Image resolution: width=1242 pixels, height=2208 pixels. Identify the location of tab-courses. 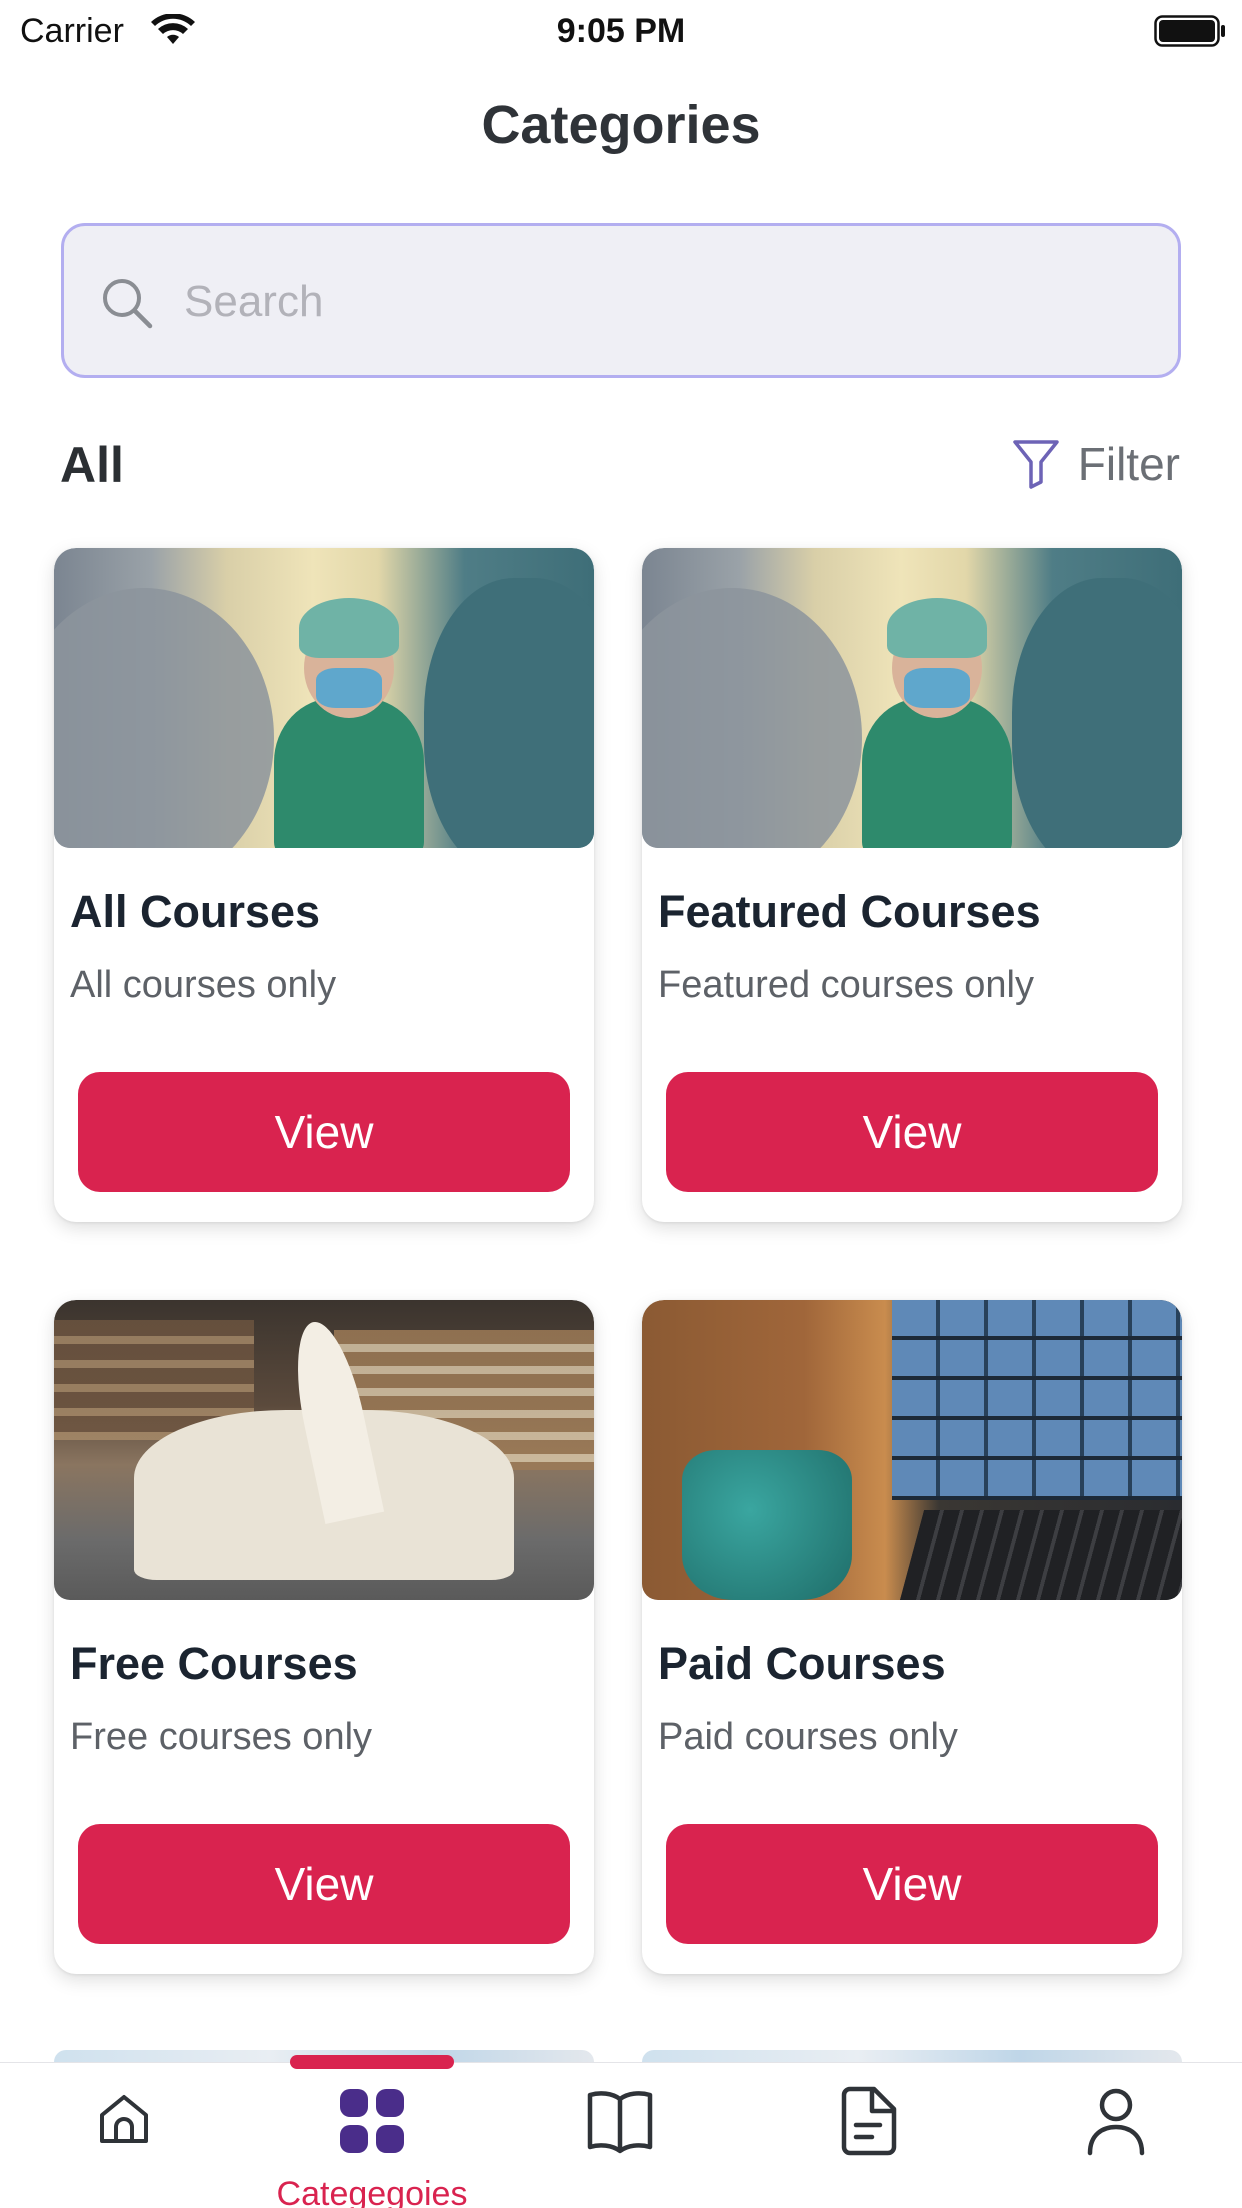
(620, 2135).